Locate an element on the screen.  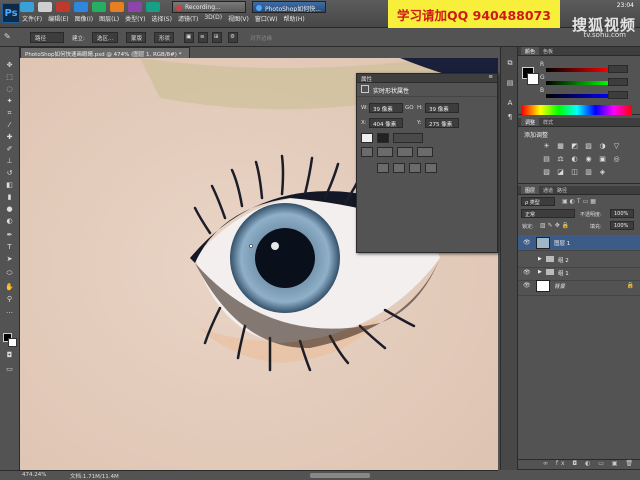
menu-window: 窗口(W) is located at coordinates (266, 18).